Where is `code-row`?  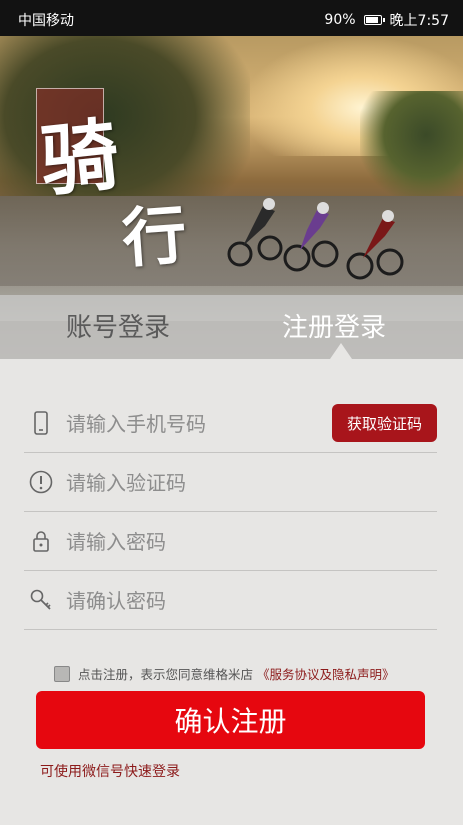 code-row is located at coordinates (230, 482).